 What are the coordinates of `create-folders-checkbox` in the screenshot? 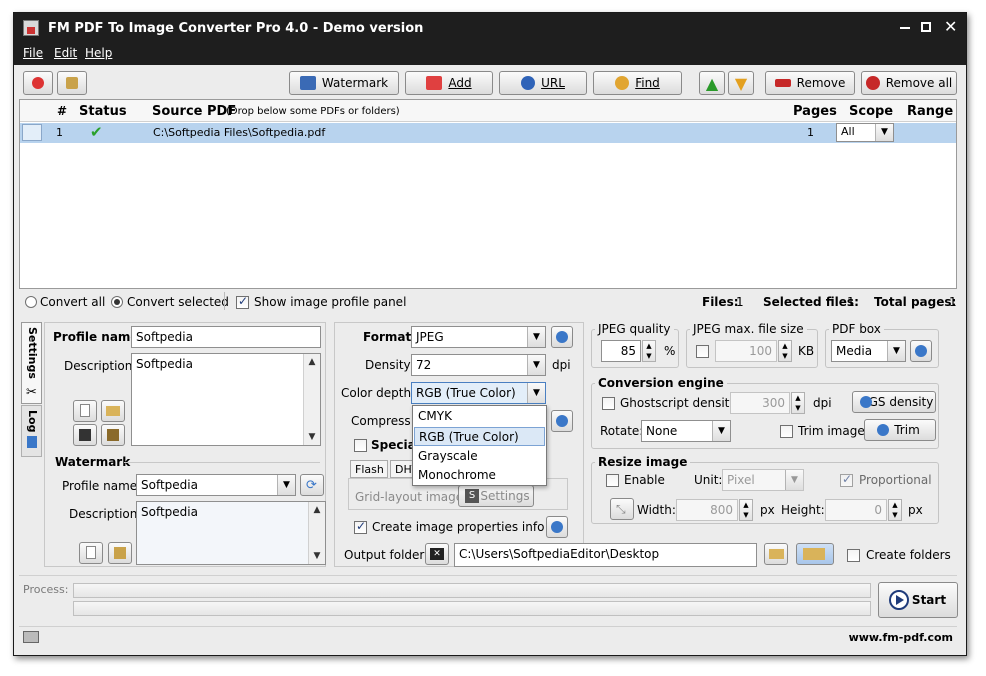 It's located at (853, 555).